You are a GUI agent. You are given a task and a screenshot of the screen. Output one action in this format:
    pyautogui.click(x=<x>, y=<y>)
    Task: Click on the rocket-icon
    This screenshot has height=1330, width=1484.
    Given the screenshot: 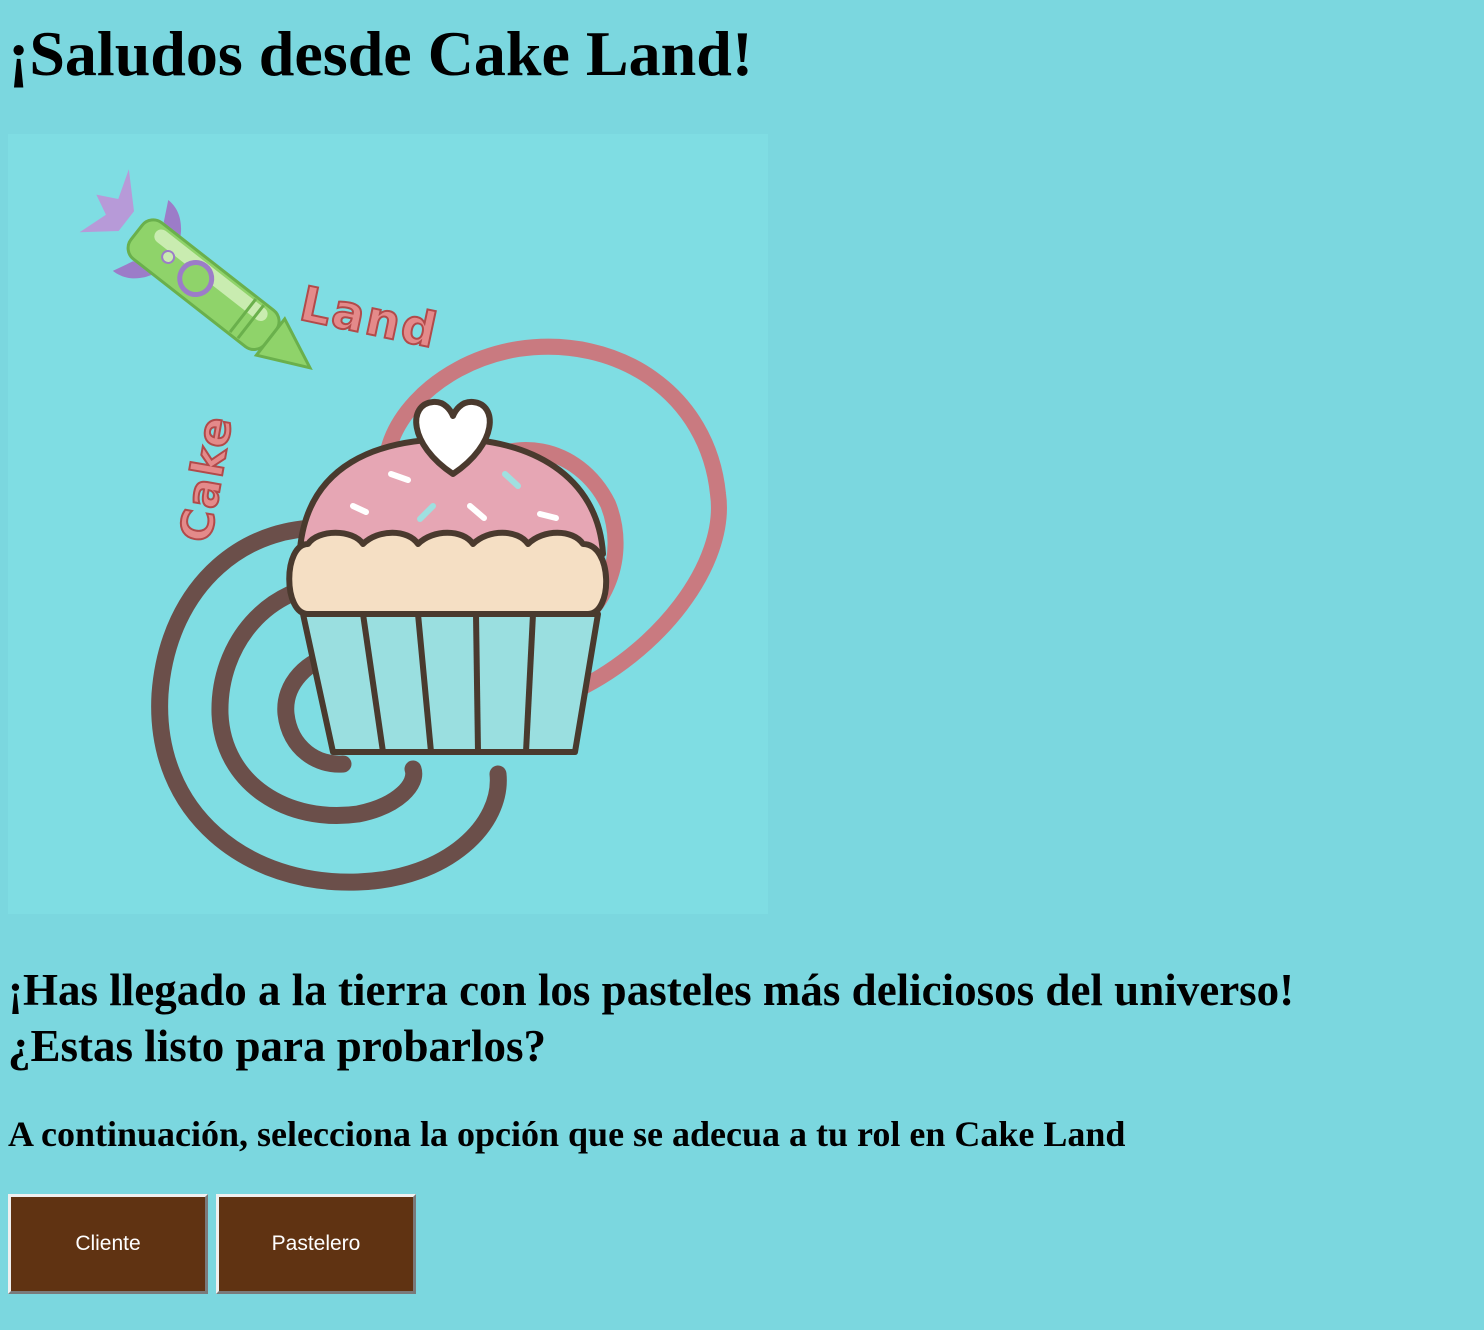 What is the action you would take?
    pyautogui.click(x=196, y=270)
    